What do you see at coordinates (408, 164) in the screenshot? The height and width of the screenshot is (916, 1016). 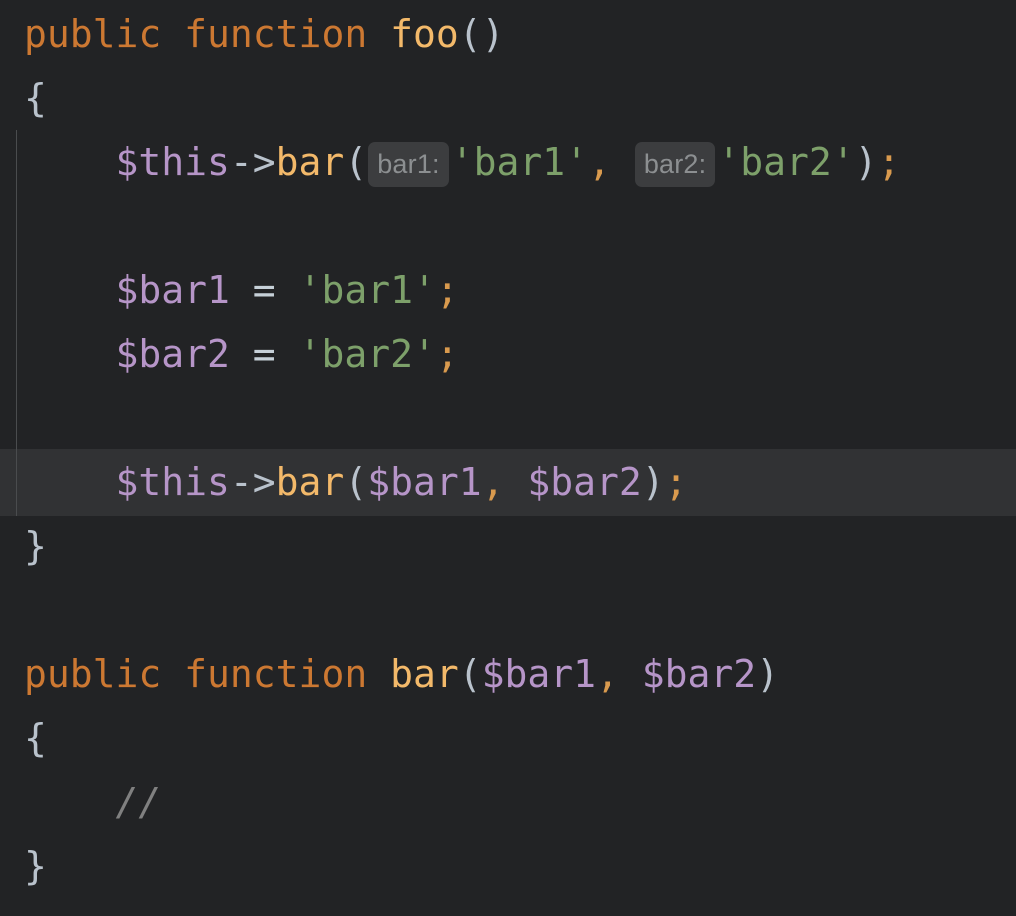 I see `parameter-hint-bar1: bar1:` at bounding box center [408, 164].